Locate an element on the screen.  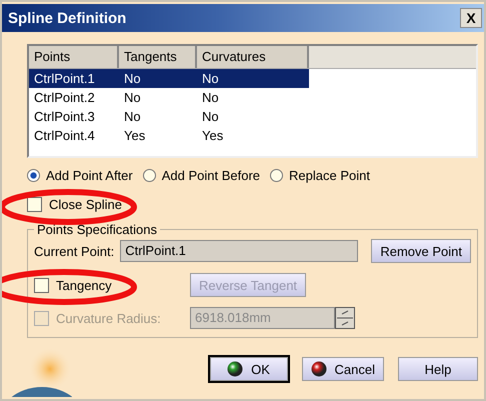
table-cell-text: CtrlPoint.3 is located at coordinates (64, 117).